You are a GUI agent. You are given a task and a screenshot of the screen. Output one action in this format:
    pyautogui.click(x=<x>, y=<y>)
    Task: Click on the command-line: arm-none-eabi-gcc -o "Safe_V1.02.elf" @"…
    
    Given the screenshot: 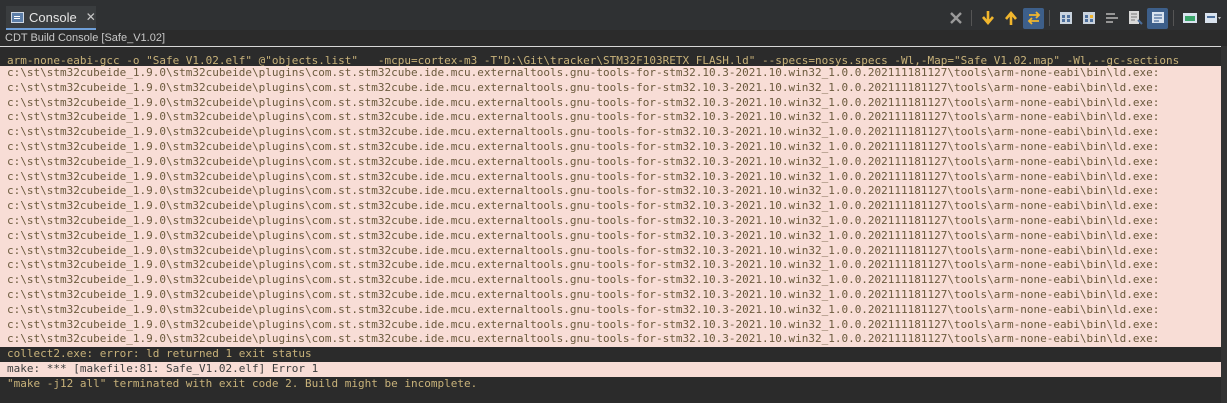 What is the action you would take?
    pyautogui.click(x=610, y=56)
    